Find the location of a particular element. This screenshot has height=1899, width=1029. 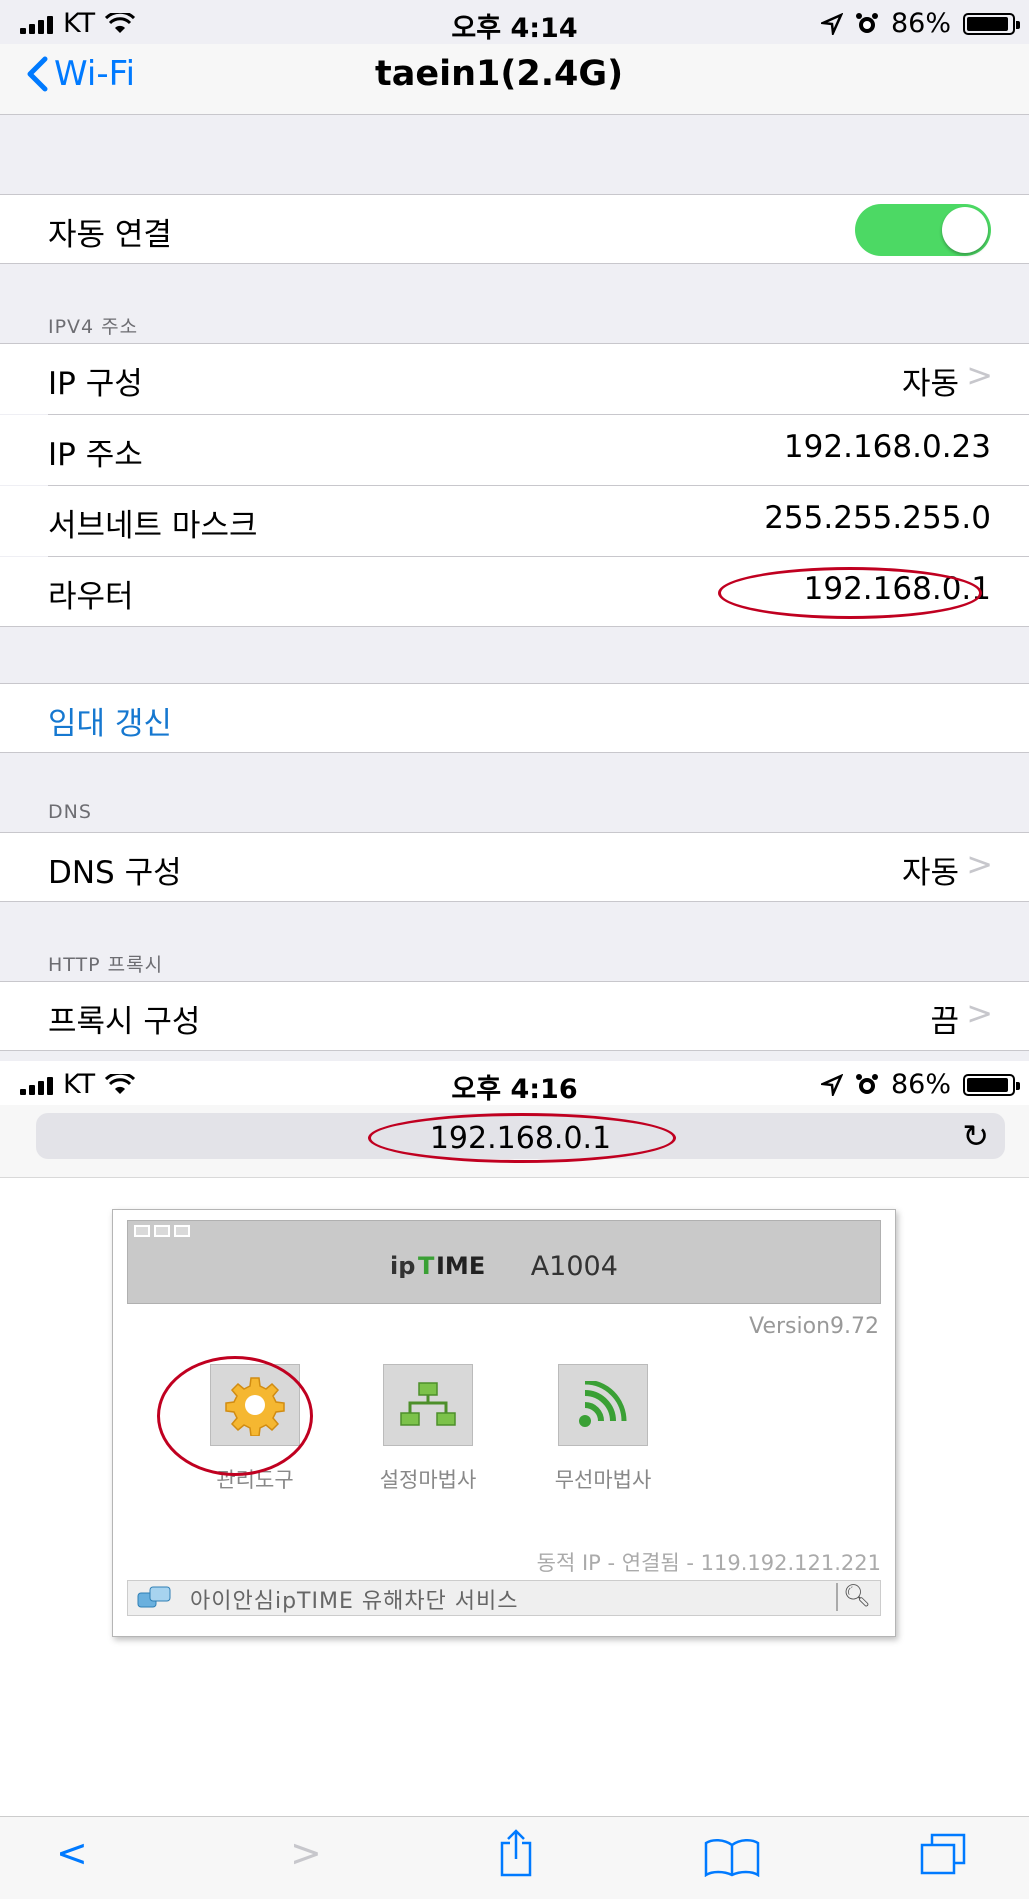

divider is located at coordinates (514, 114).